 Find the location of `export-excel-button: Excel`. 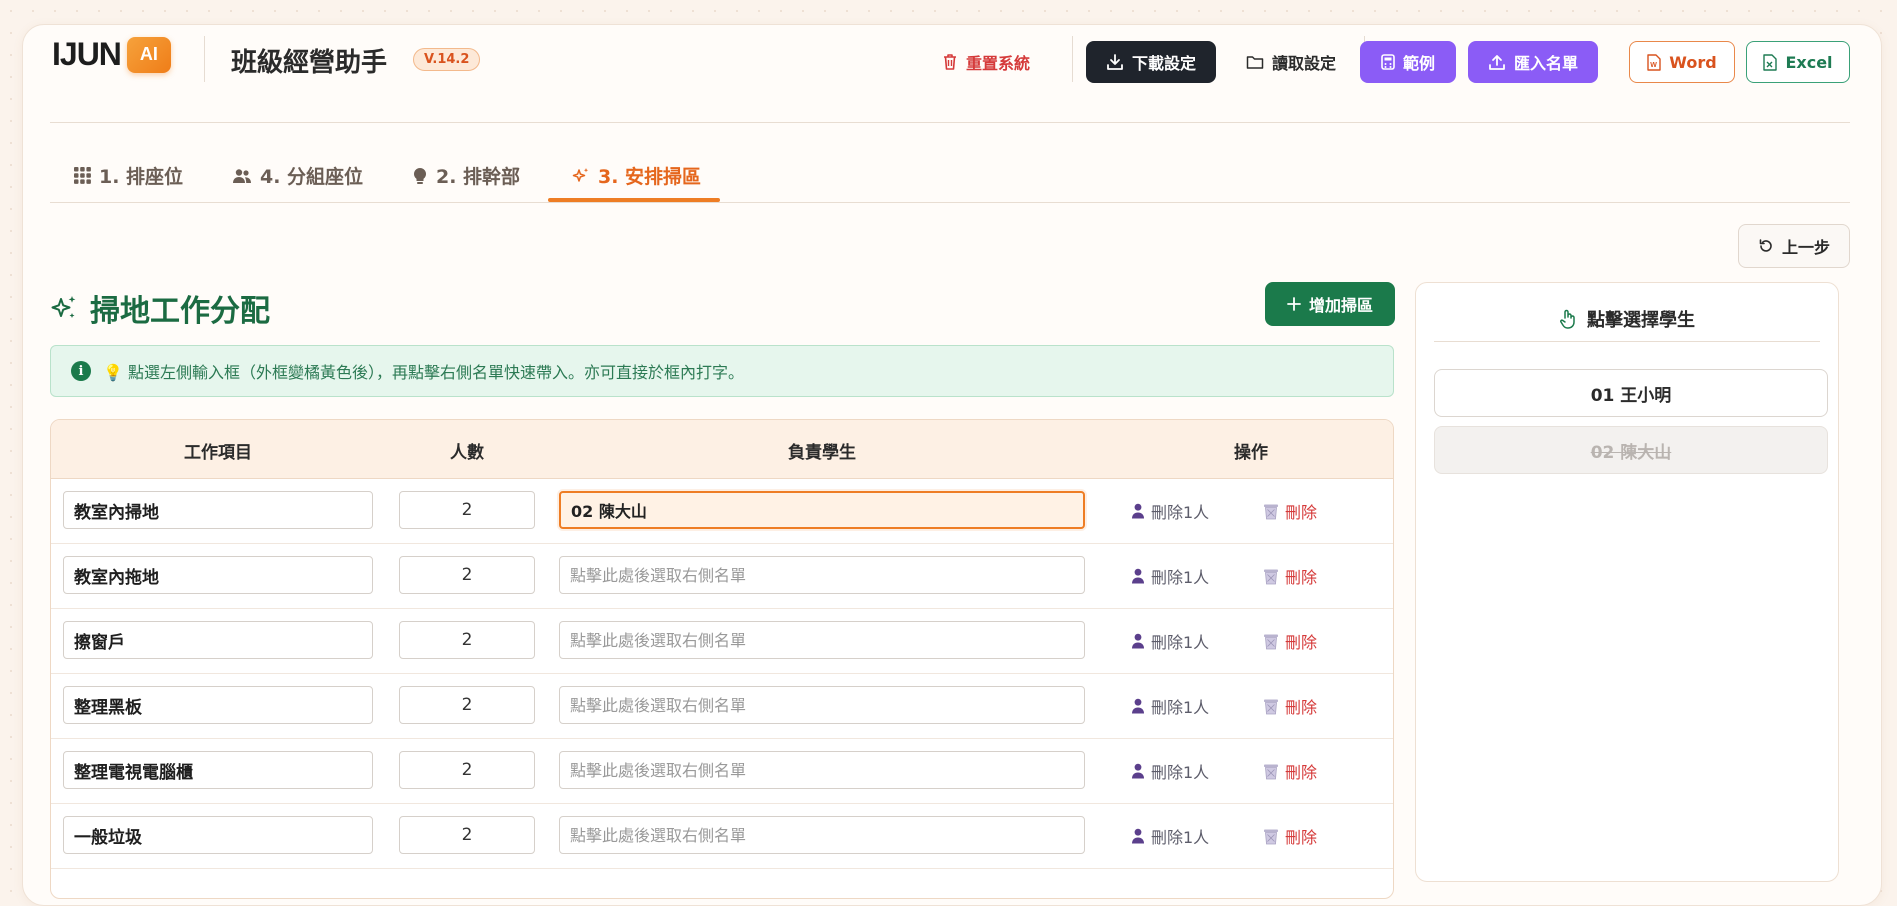

export-excel-button: Excel is located at coordinates (1798, 62).